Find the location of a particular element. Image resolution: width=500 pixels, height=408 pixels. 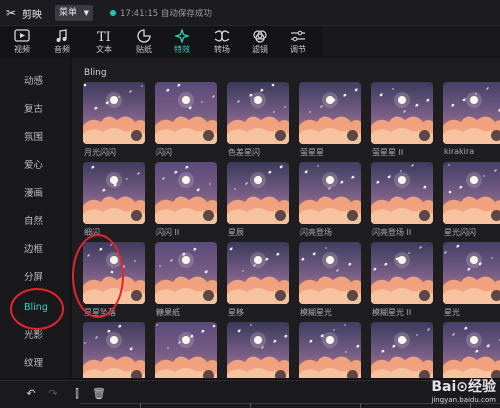

category-border: 边框 is located at coordinates (35, 250).